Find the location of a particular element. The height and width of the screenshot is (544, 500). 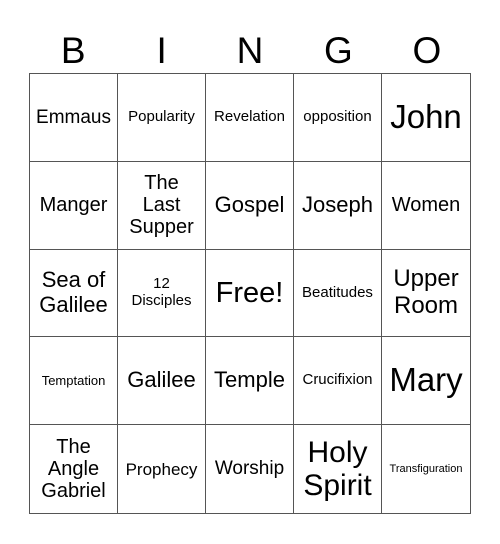

bingo-cell: Prophecy is located at coordinates (162, 469).